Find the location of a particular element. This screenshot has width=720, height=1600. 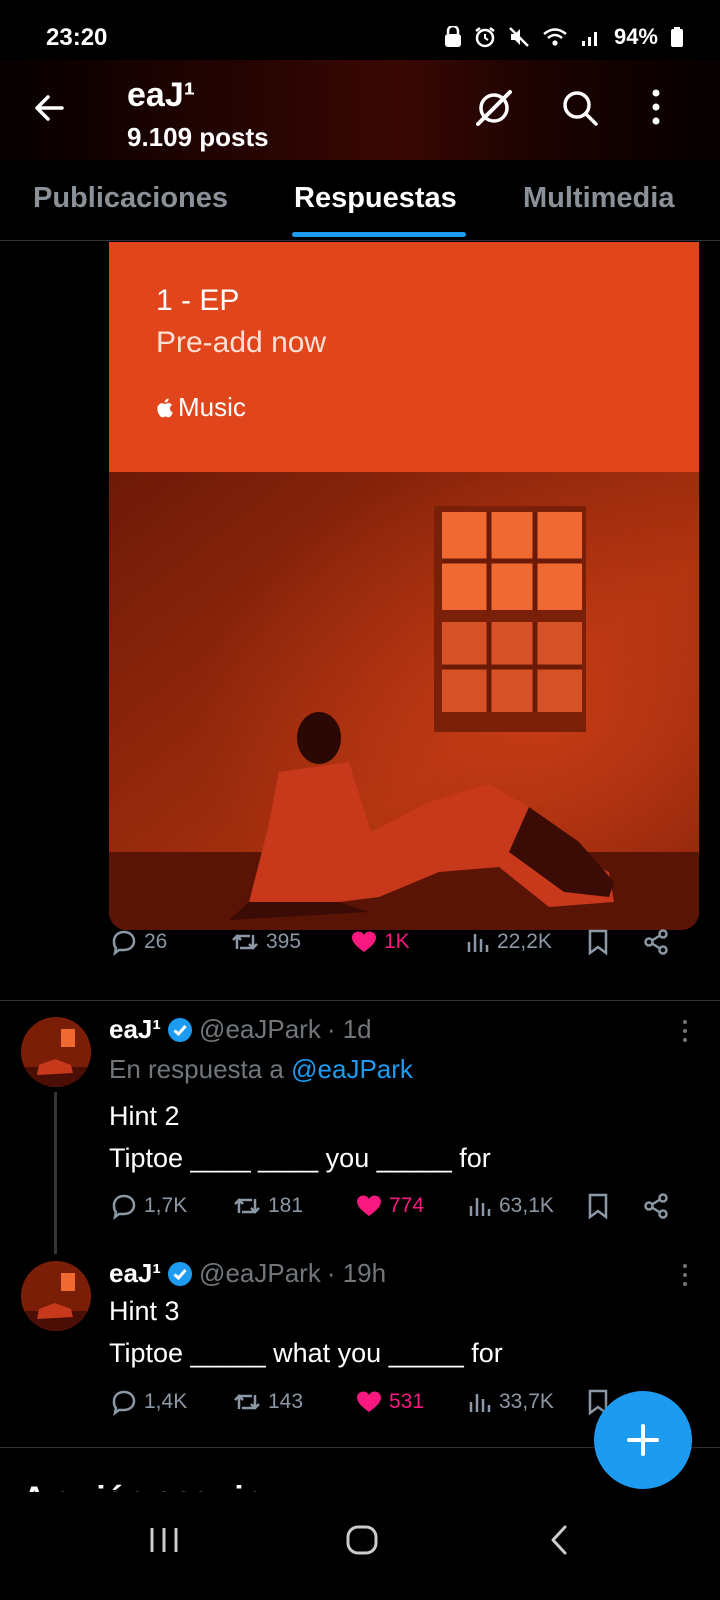

tweet-header: eaJ¹ @eaJPark · 19h is located at coordinates (247, 1273).